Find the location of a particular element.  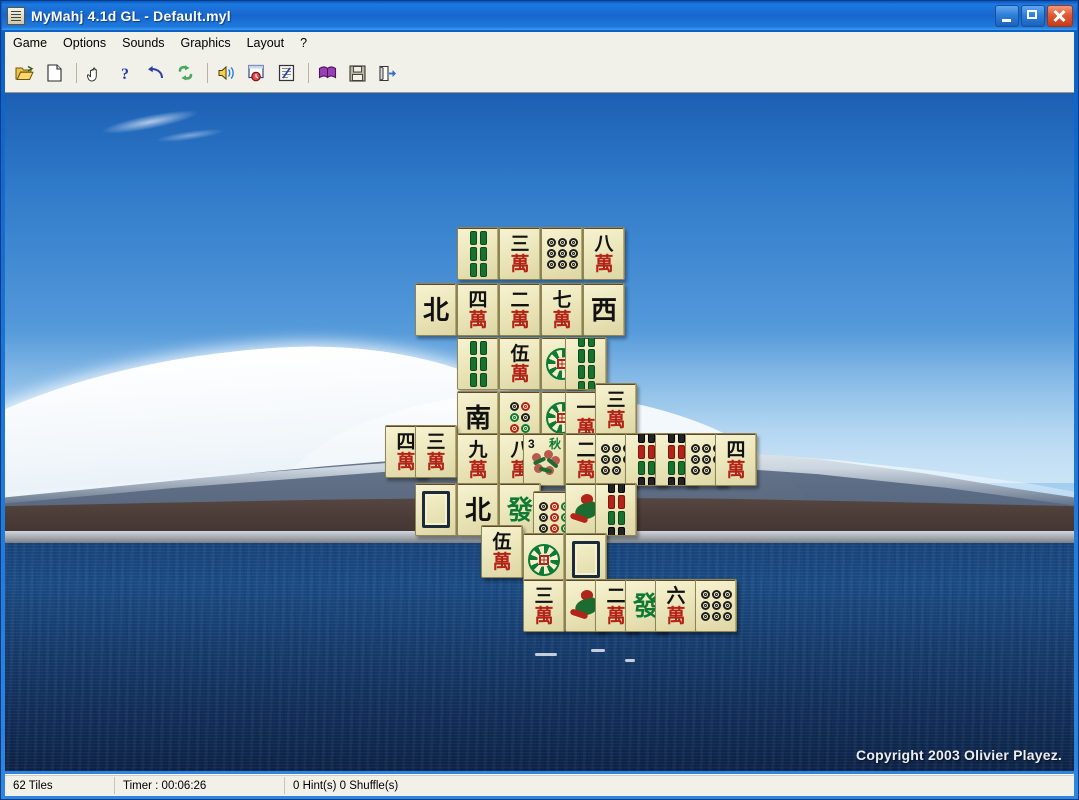

undo-arrow-icon is located at coordinates (155, 72).